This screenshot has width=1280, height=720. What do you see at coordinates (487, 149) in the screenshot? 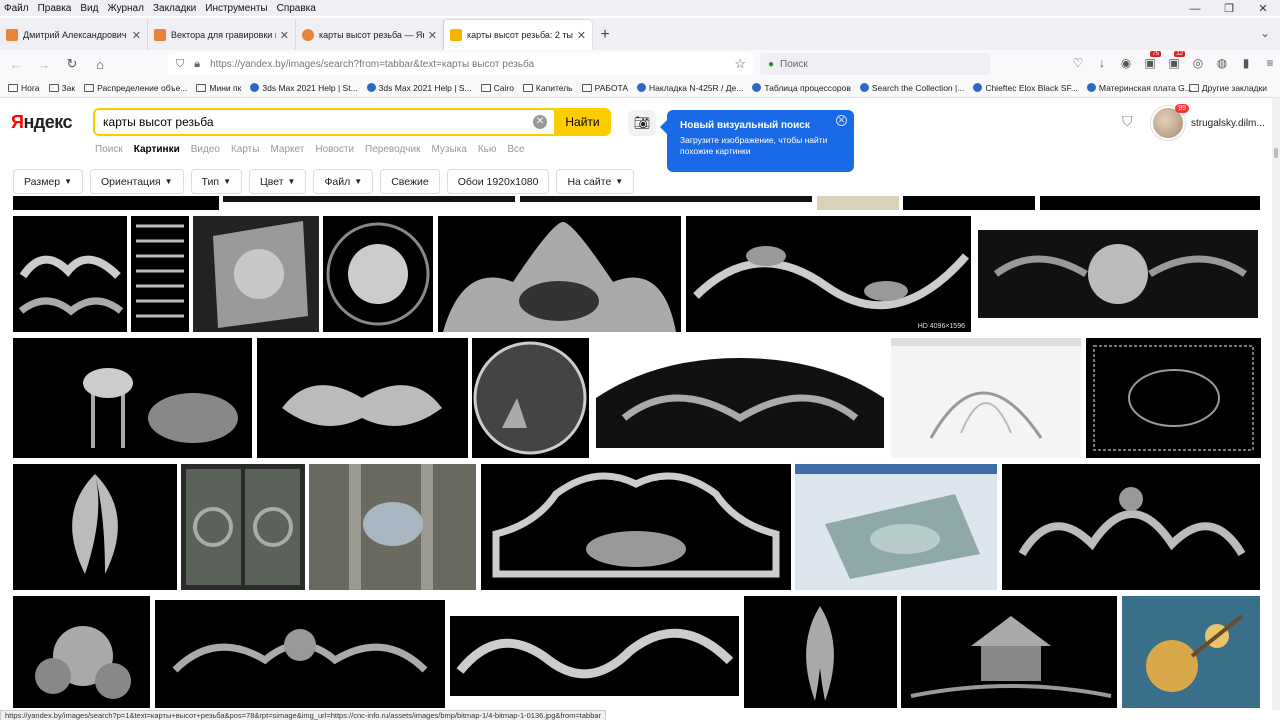
I see `service-q: Кью` at bounding box center [487, 149].